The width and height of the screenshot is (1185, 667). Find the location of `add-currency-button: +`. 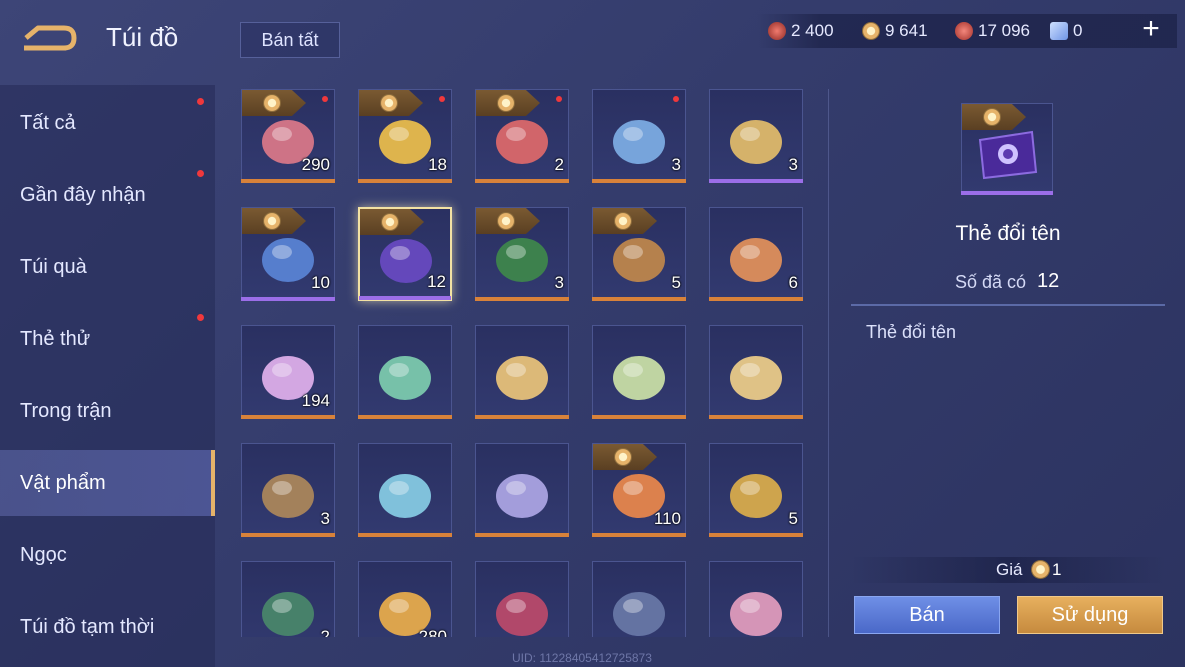

add-currency-button: + is located at coordinates (1151, 29).